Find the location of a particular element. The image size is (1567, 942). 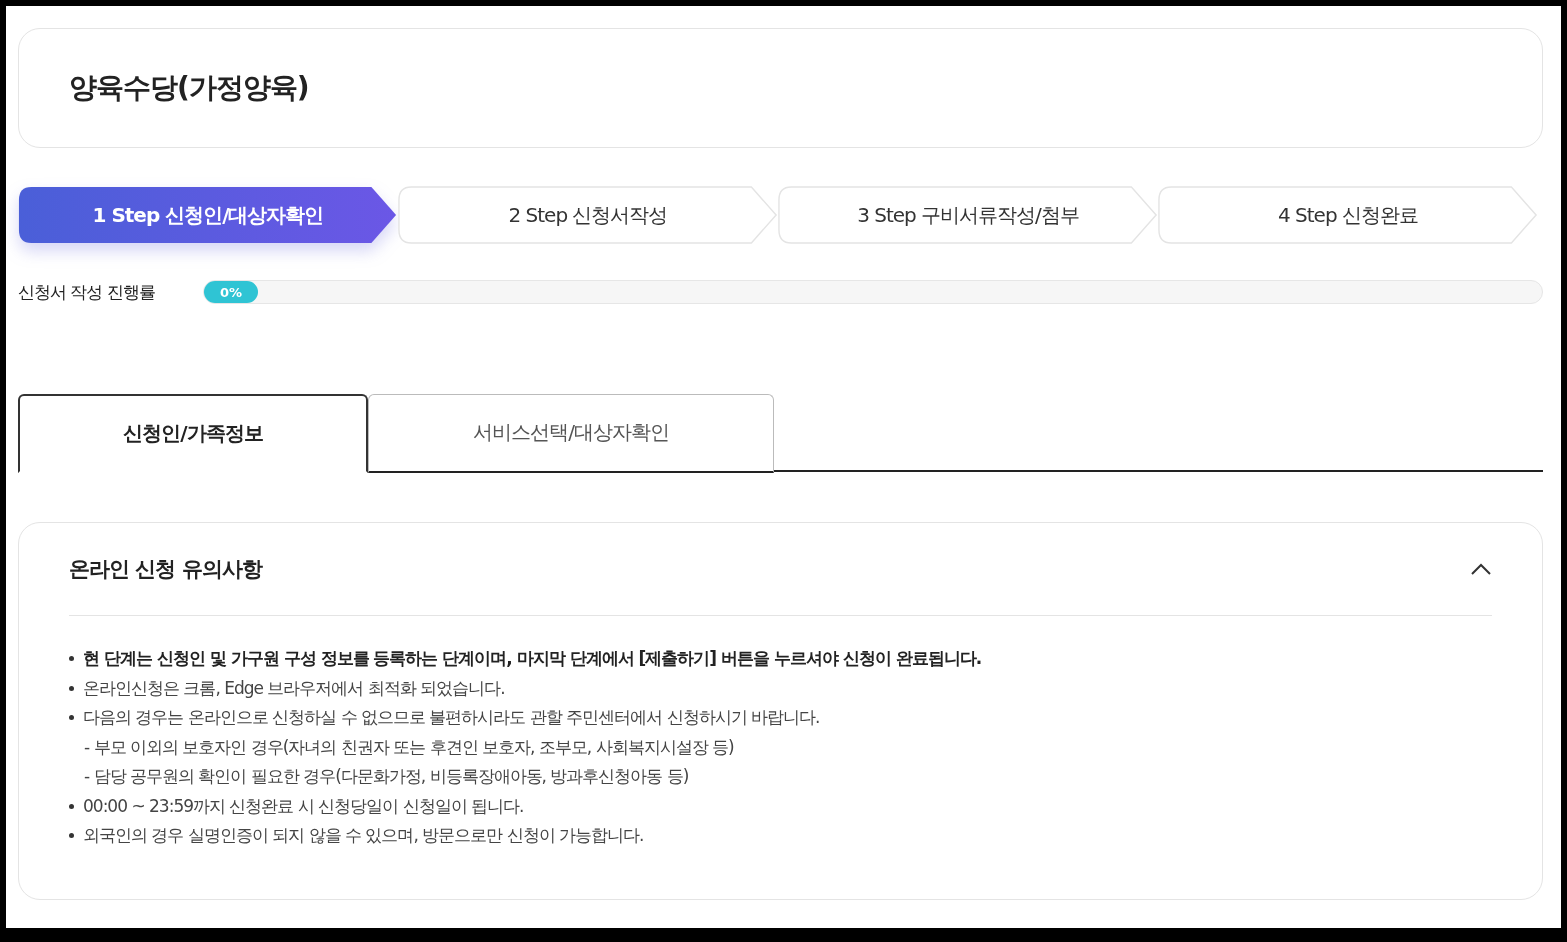

page-title: 양육수당(가정양육) is located at coordinates (189, 88).